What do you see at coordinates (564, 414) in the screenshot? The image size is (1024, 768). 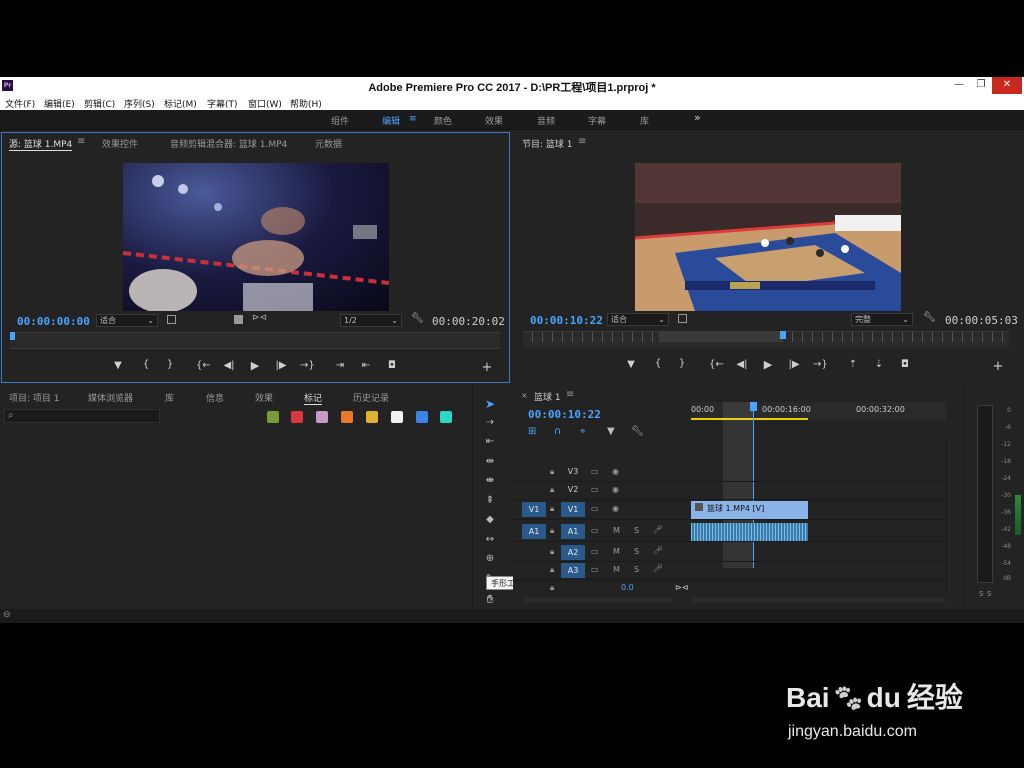 I see `timeline-timecode: 00:00:10:22` at bounding box center [564, 414].